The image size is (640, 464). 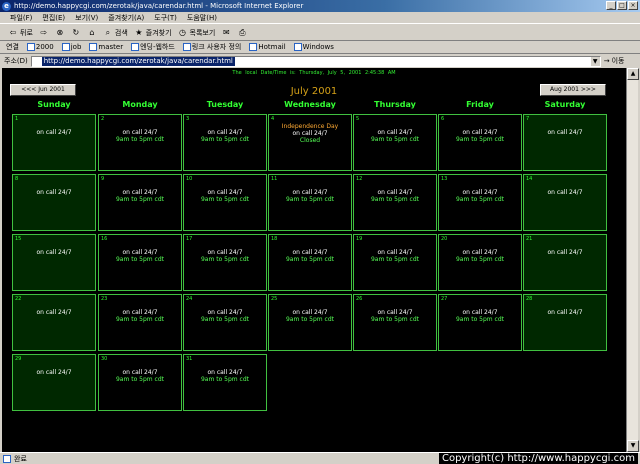 I want to click on day-number: 28, so click(x=529, y=299).